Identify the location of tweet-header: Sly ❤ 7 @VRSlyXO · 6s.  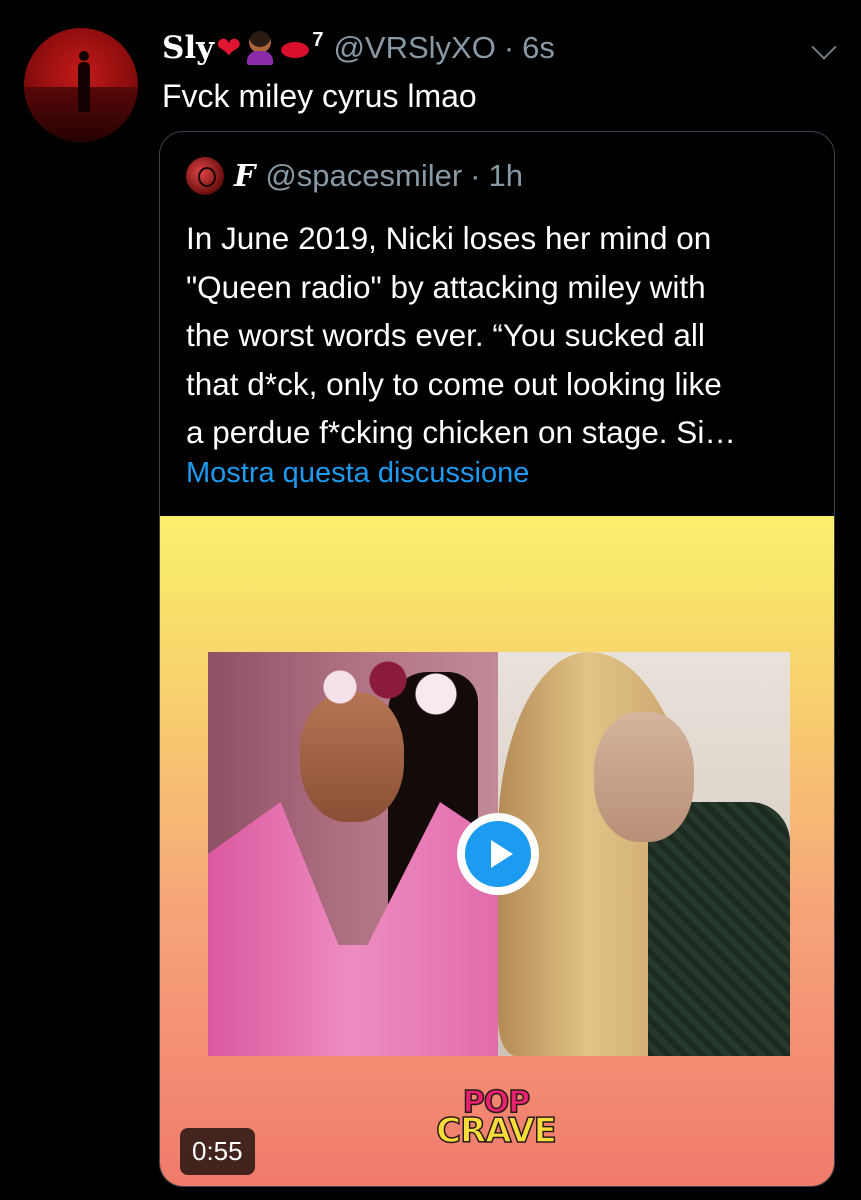
(496, 48).